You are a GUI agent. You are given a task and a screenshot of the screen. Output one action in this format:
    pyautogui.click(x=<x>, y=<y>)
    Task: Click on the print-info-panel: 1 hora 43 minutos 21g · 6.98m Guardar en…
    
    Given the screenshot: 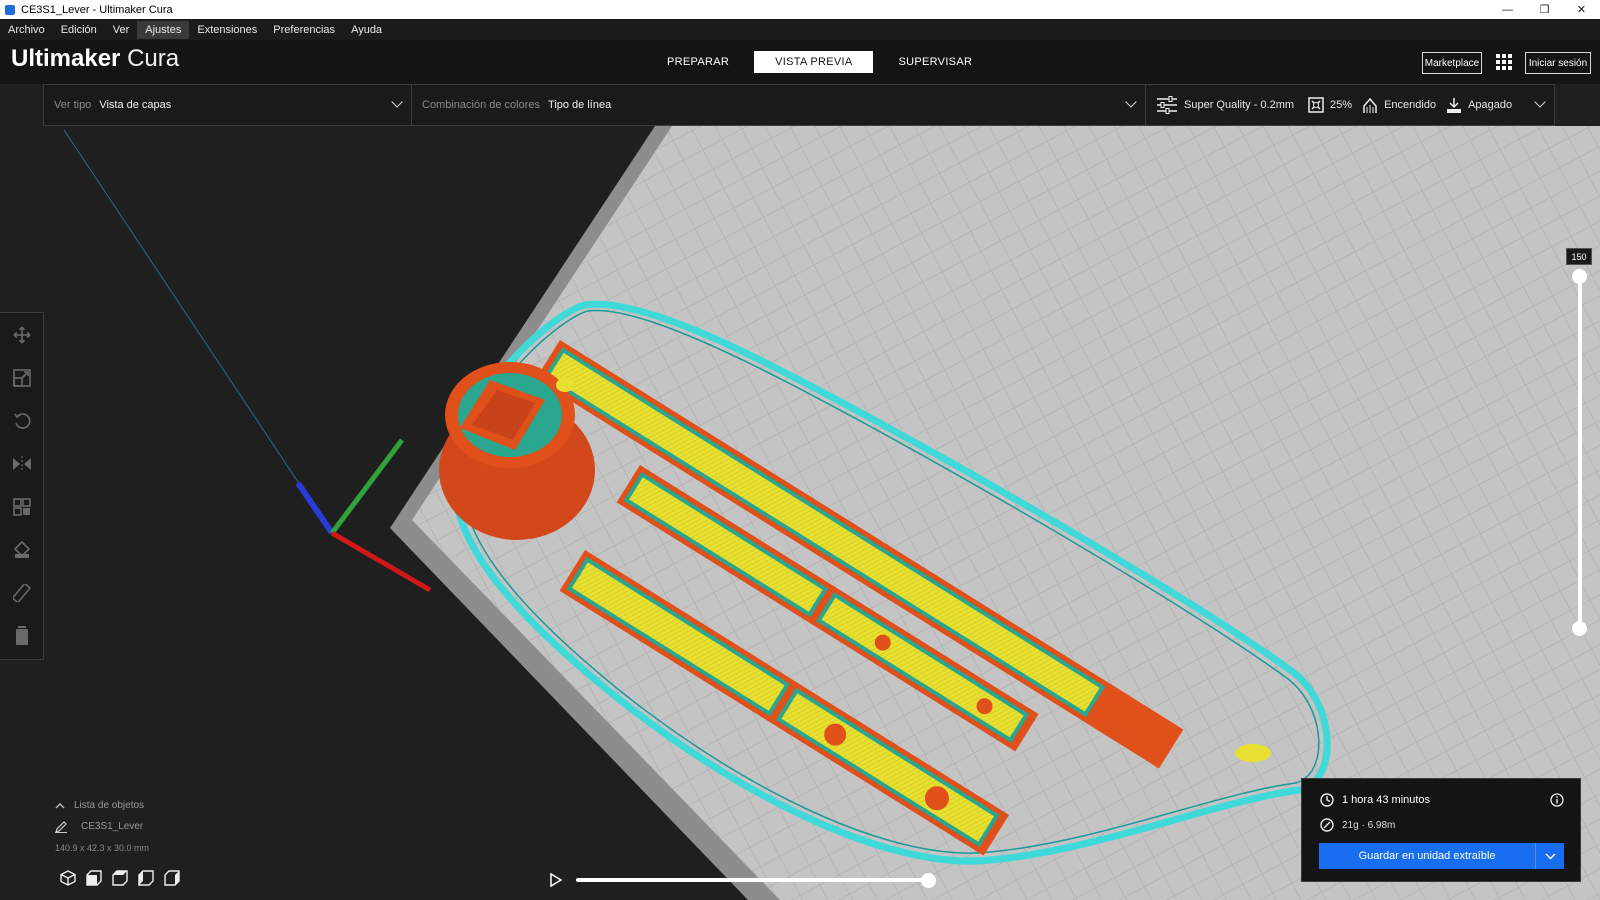 What is the action you would take?
    pyautogui.click(x=1441, y=830)
    